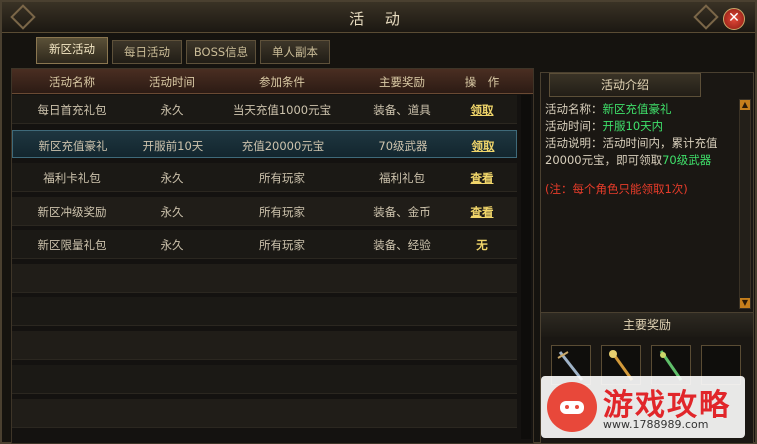  What do you see at coordinates (687, 160) in the screenshot?
I see `intro-desc-highlight: 70级武器` at bounding box center [687, 160].